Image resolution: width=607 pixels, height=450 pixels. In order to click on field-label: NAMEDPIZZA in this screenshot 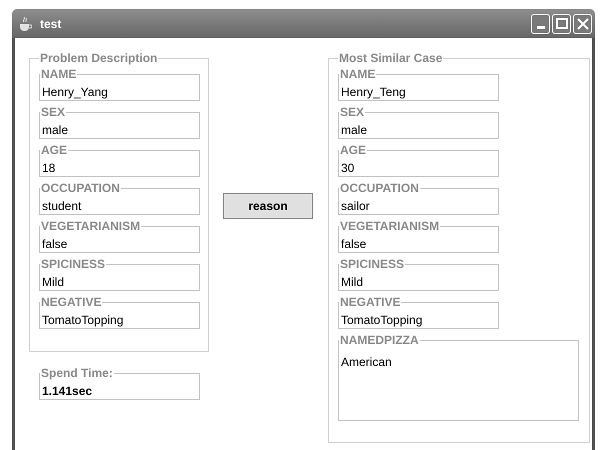, I will do `click(379, 340)`.